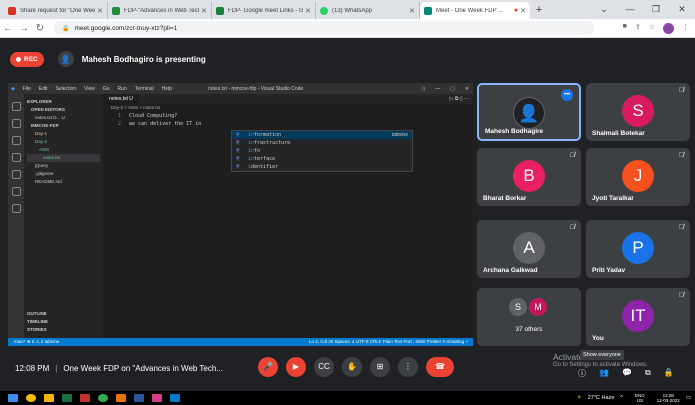  What do you see at coordinates (440, 367) in the screenshot?
I see `end-call-button: ☎` at bounding box center [440, 367].